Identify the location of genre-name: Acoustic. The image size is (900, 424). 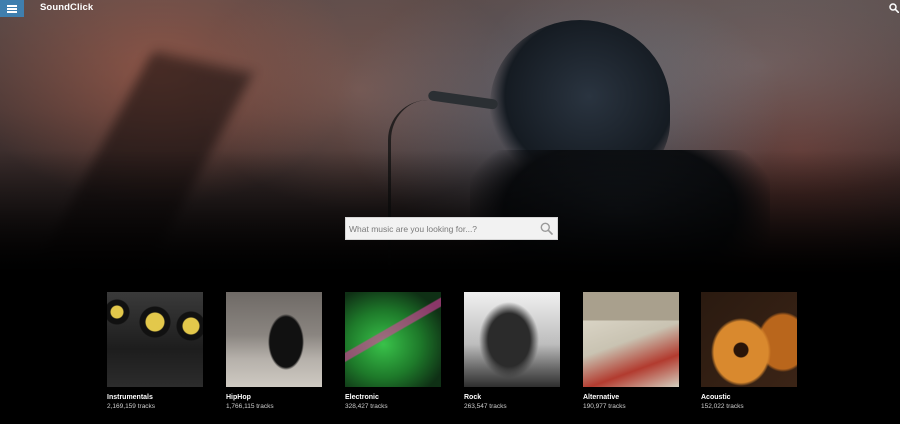
(749, 397).